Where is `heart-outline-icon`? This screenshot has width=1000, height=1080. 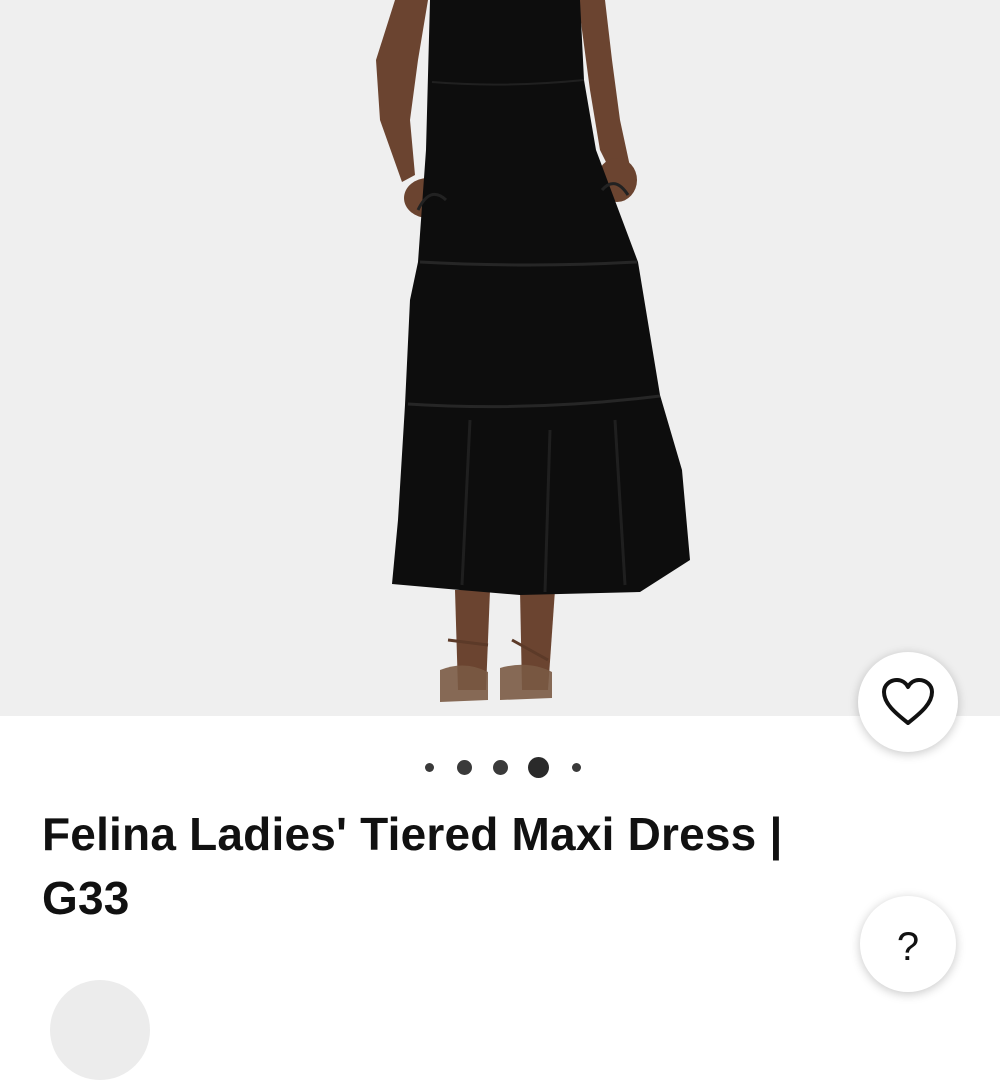
heart-outline-icon is located at coordinates (908, 701).